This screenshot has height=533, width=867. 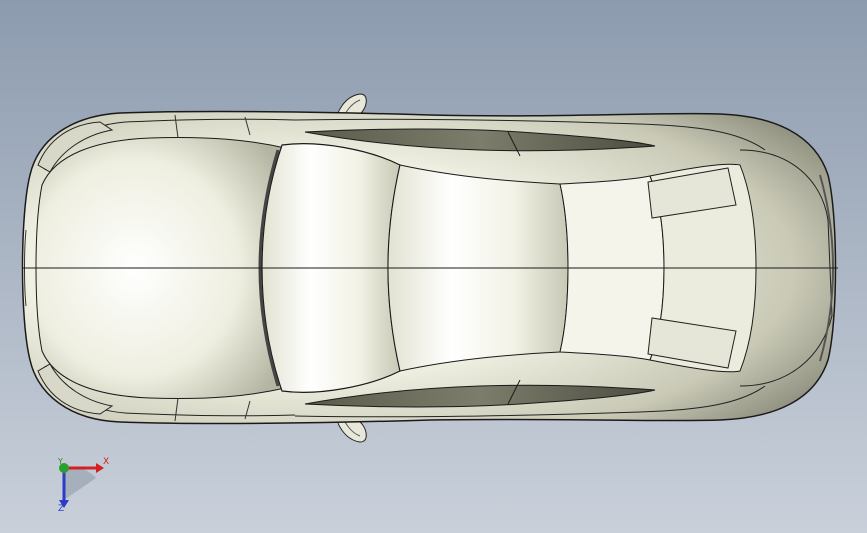 I want to click on coordinate-triad: X Y Z, so click(x=85, y=485).